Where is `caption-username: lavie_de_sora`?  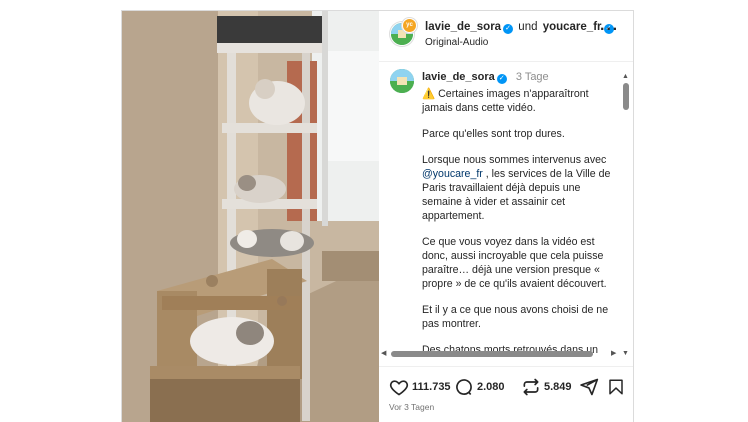
caption-username: lavie_de_sora is located at coordinates (458, 77).